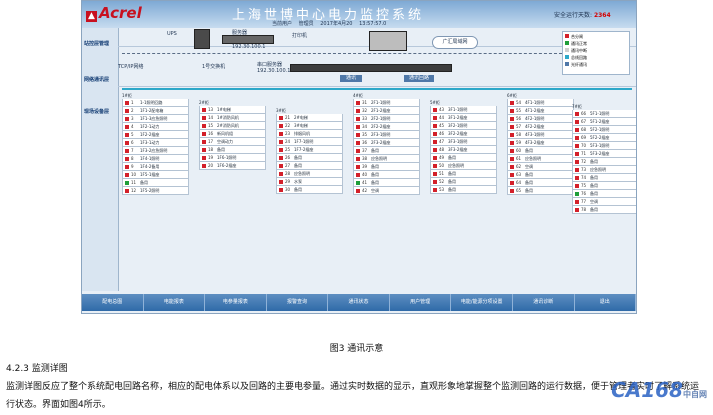 Image resolution: width=713 pixels, height=415 pixels. Describe the element at coordinates (455, 42) in the screenshot. I see `network-cloud: 广汇局域网` at that location.